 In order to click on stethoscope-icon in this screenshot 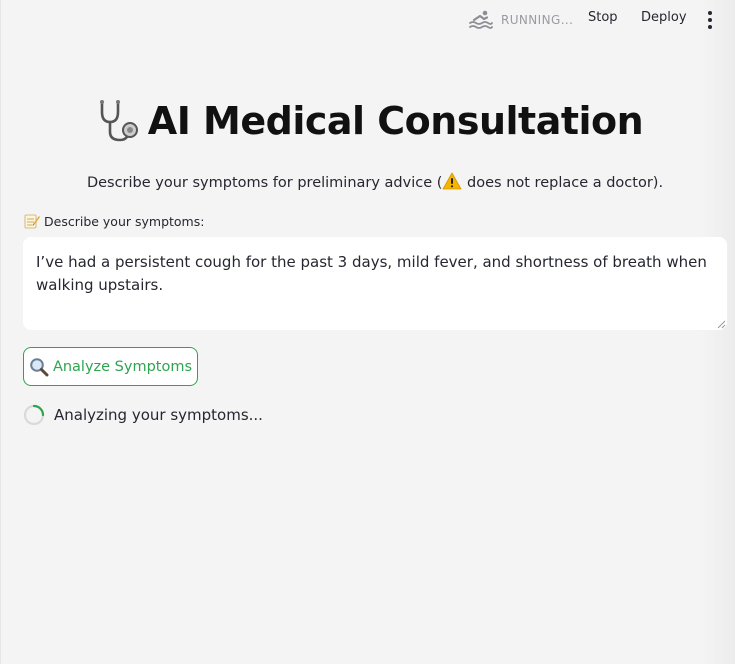, I will do `click(118, 121)`.